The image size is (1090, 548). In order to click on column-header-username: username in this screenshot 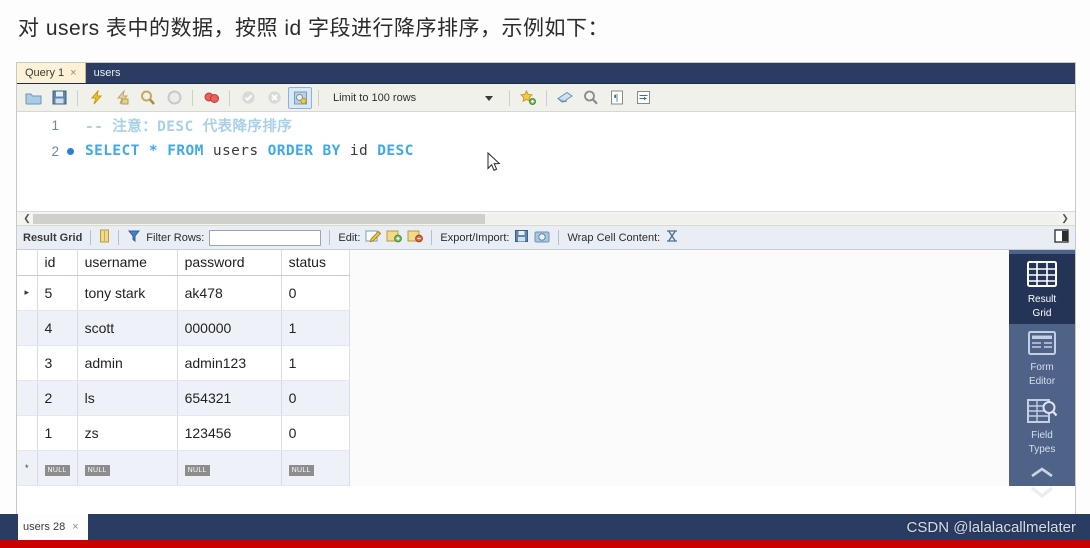, I will do `click(127, 263)`.